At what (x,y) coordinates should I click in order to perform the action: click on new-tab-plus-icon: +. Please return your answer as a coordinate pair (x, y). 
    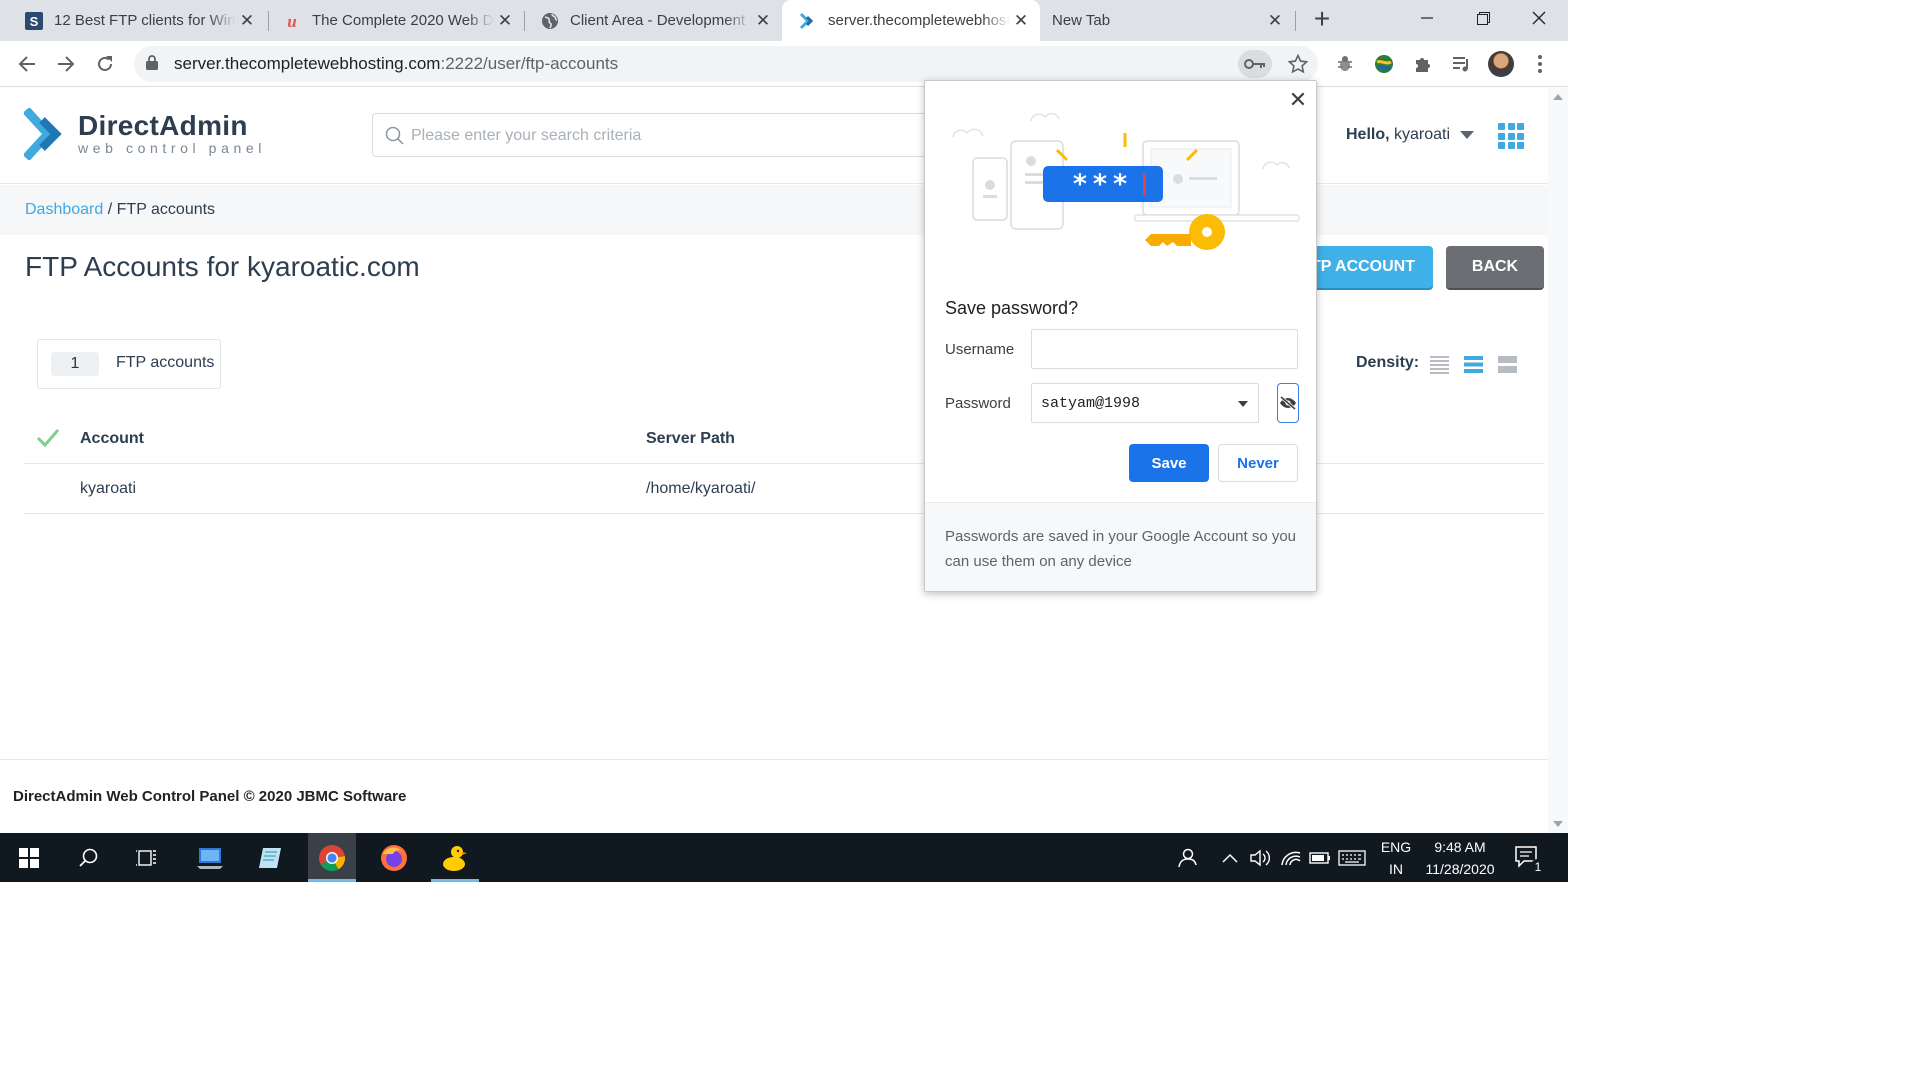
    Looking at the image, I should click on (1322, 19).